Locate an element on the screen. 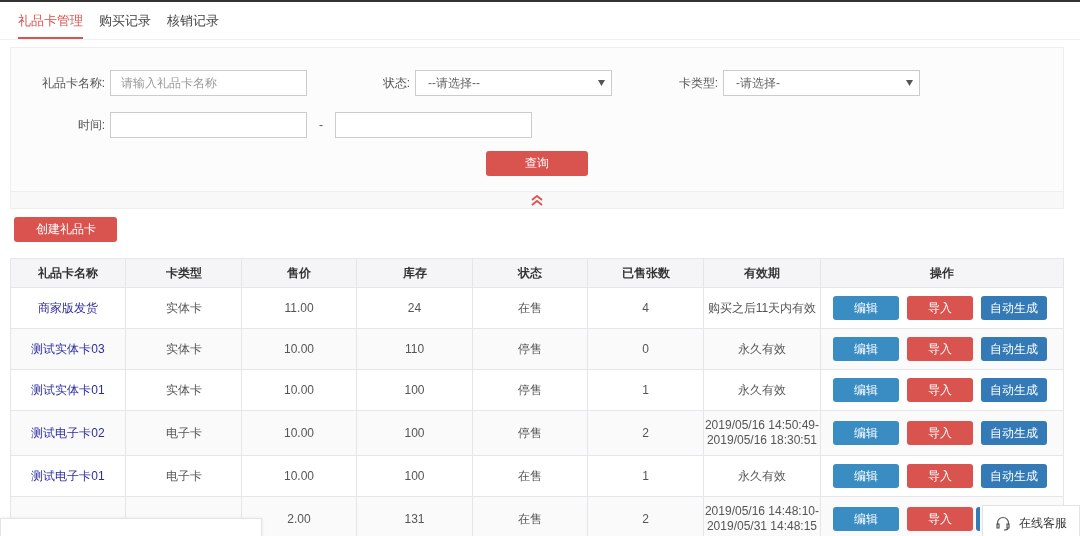 The image size is (1080, 536). table-cell: 24 is located at coordinates (414, 308).